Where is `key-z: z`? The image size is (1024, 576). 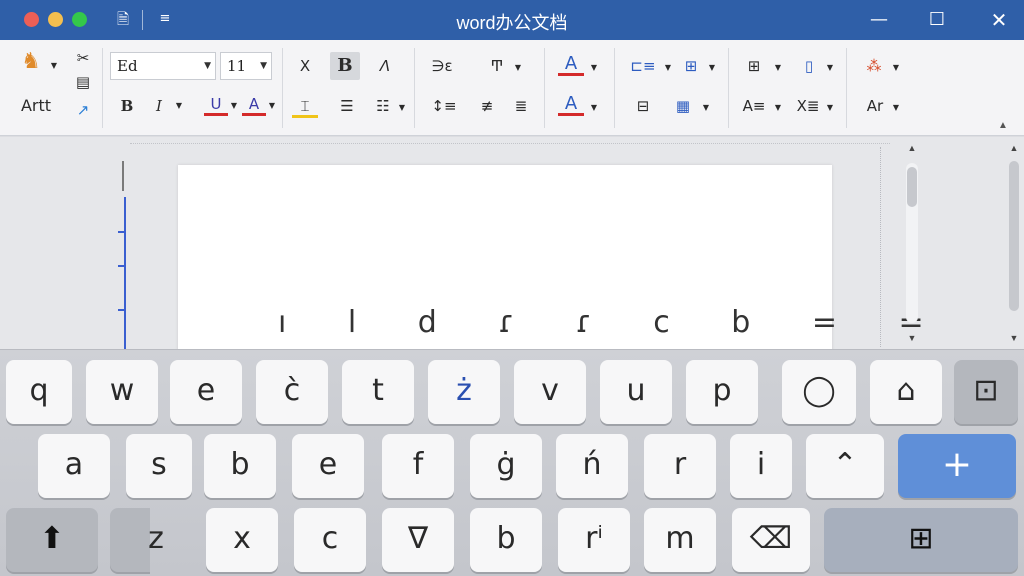 key-z: z is located at coordinates (156, 540).